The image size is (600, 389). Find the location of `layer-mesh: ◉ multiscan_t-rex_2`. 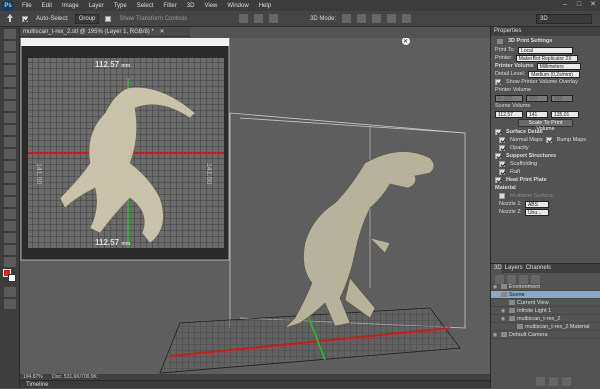

layer-mesh: ◉ multiscan_t-rex_2 is located at coordinates (545, 319).